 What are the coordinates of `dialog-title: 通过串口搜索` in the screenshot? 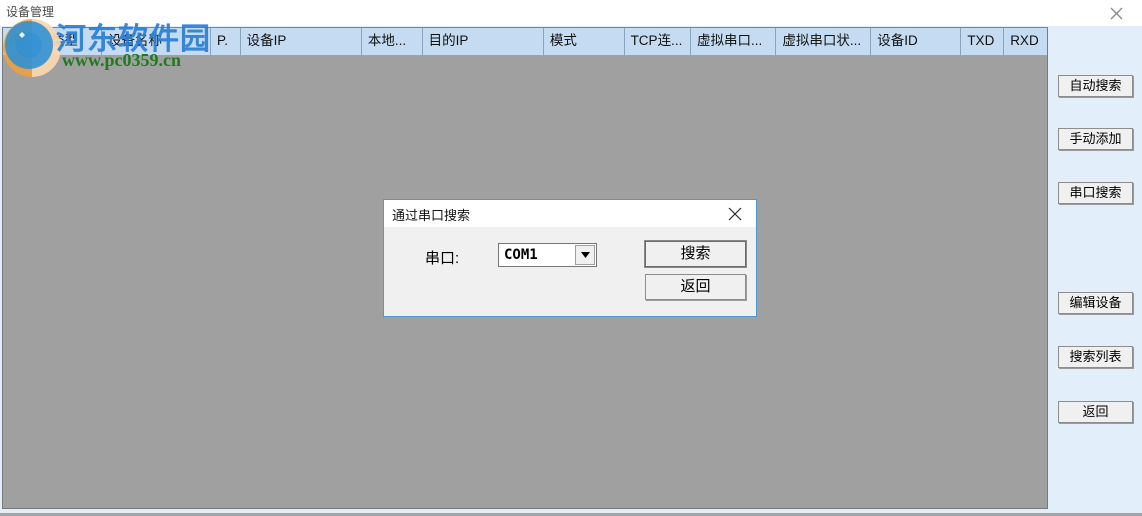 It's located at (431, 215).